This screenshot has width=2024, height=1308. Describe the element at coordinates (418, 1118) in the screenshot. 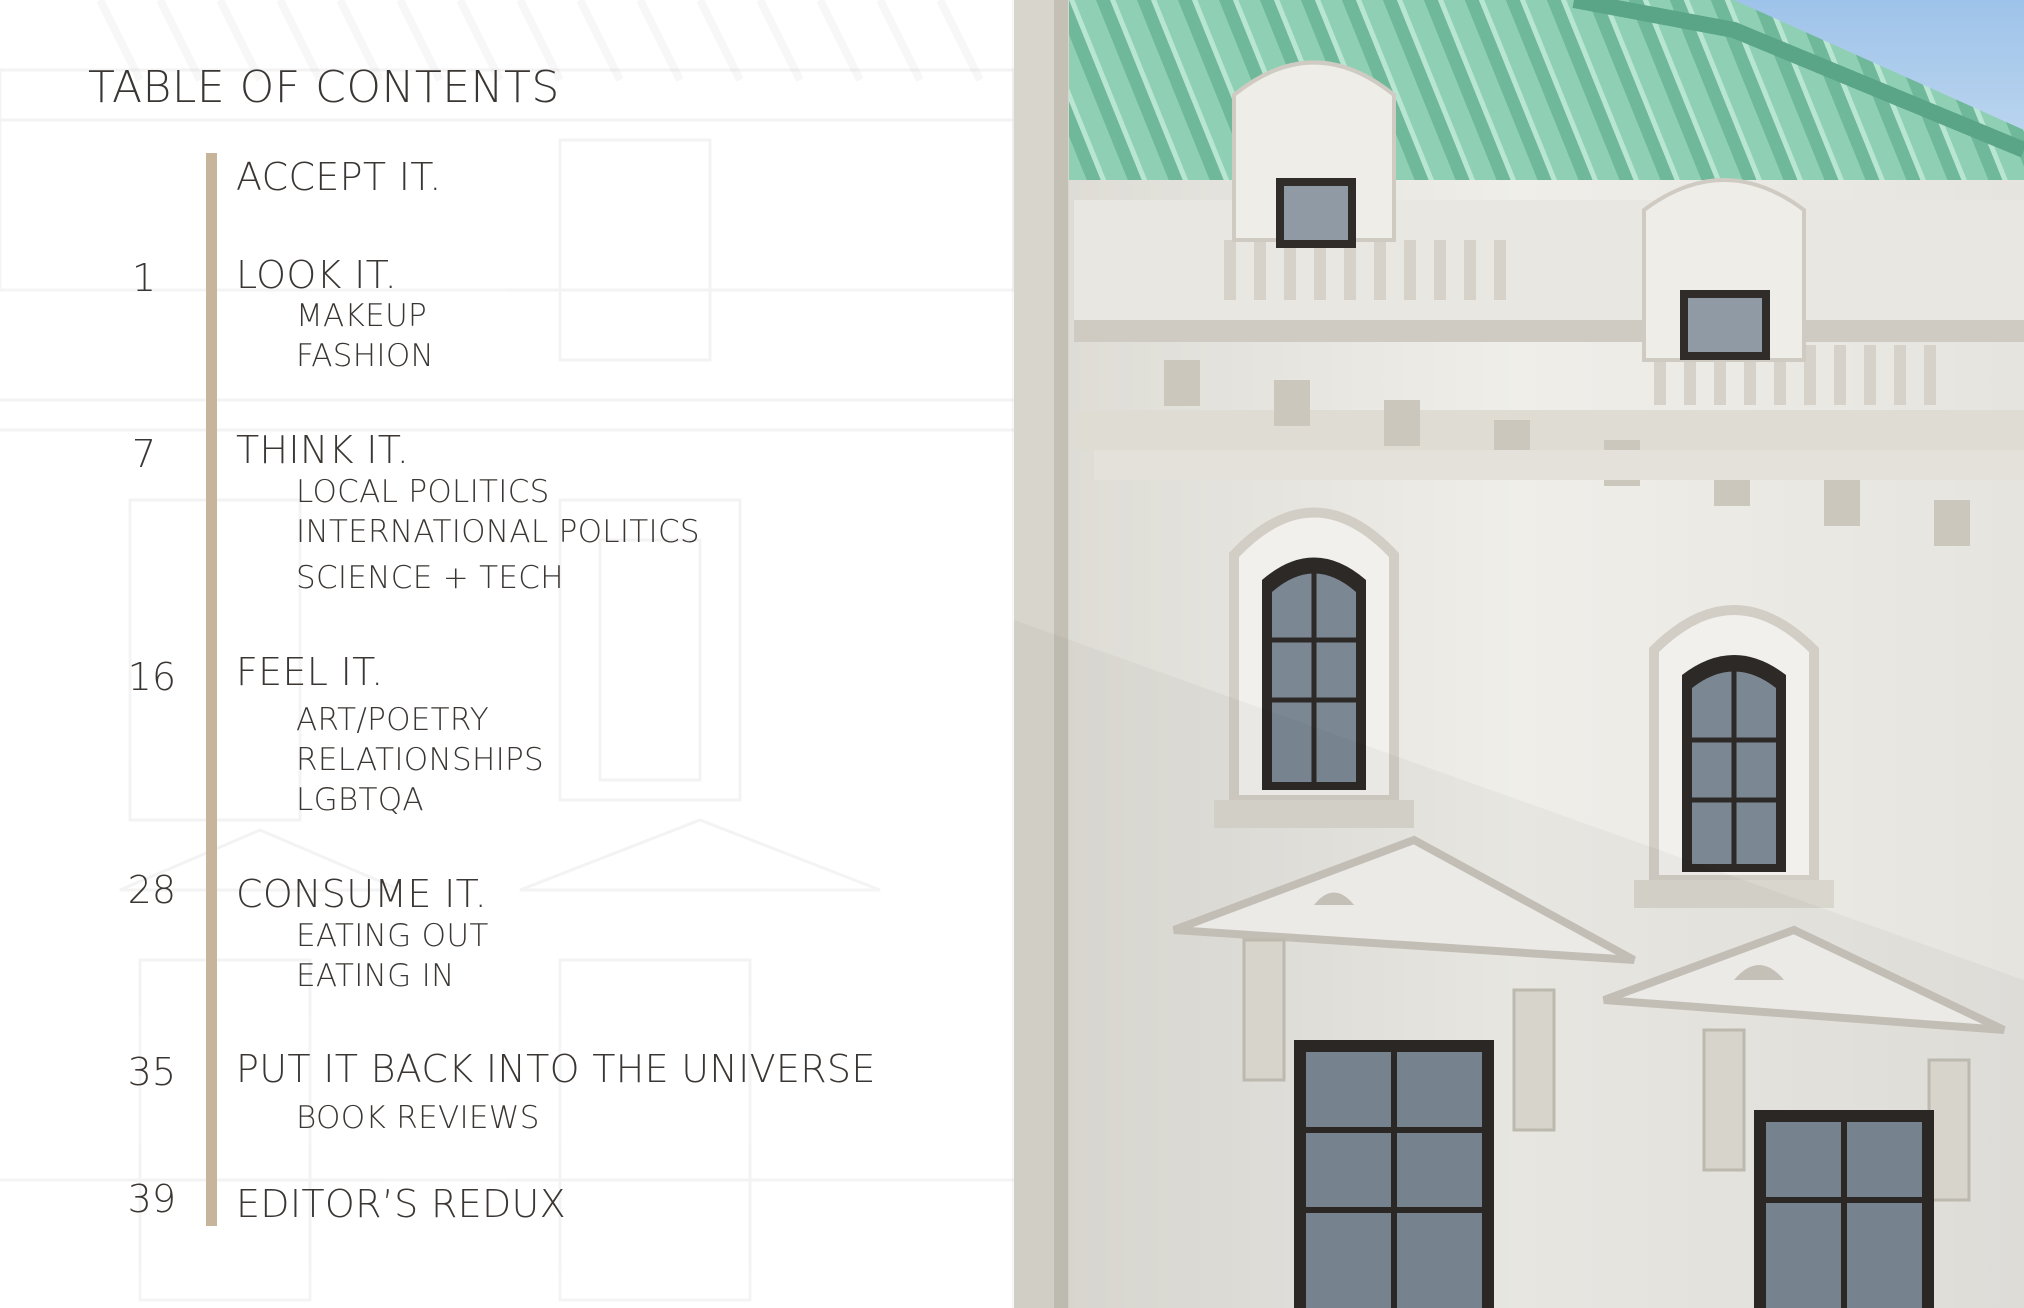

I see `toc-subsection: BOOK REVIEWS` at that location.